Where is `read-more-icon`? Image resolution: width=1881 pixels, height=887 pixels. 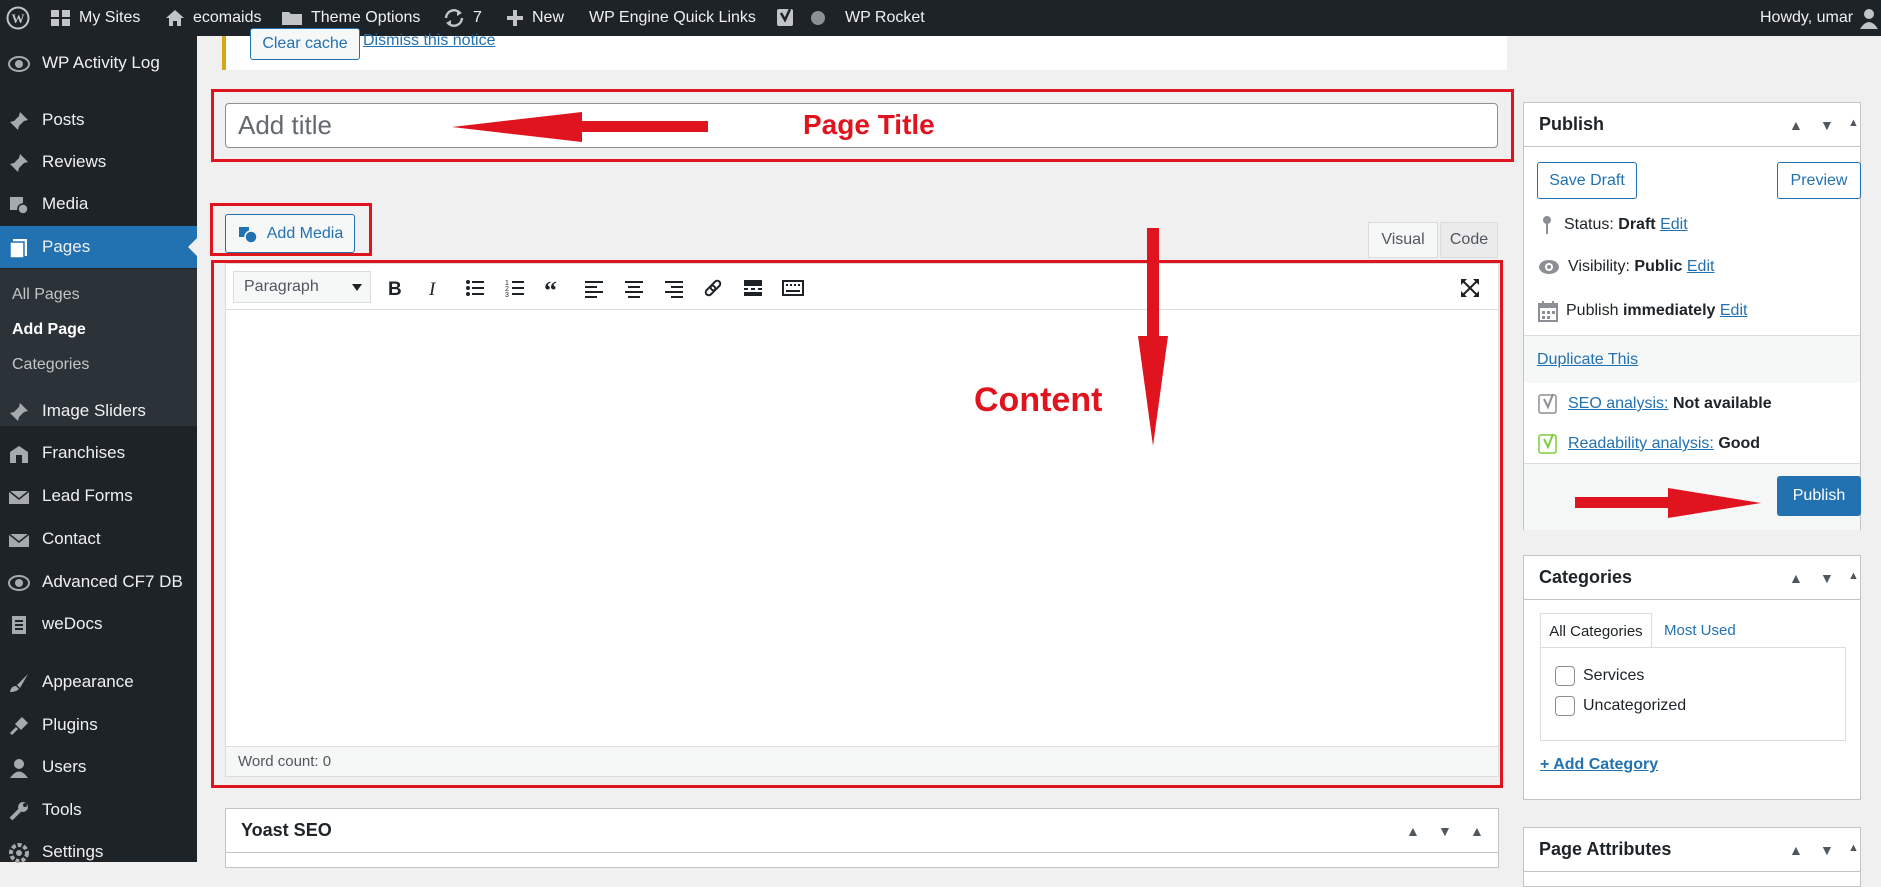 read-more-icon is located at coordinates (753, 288).